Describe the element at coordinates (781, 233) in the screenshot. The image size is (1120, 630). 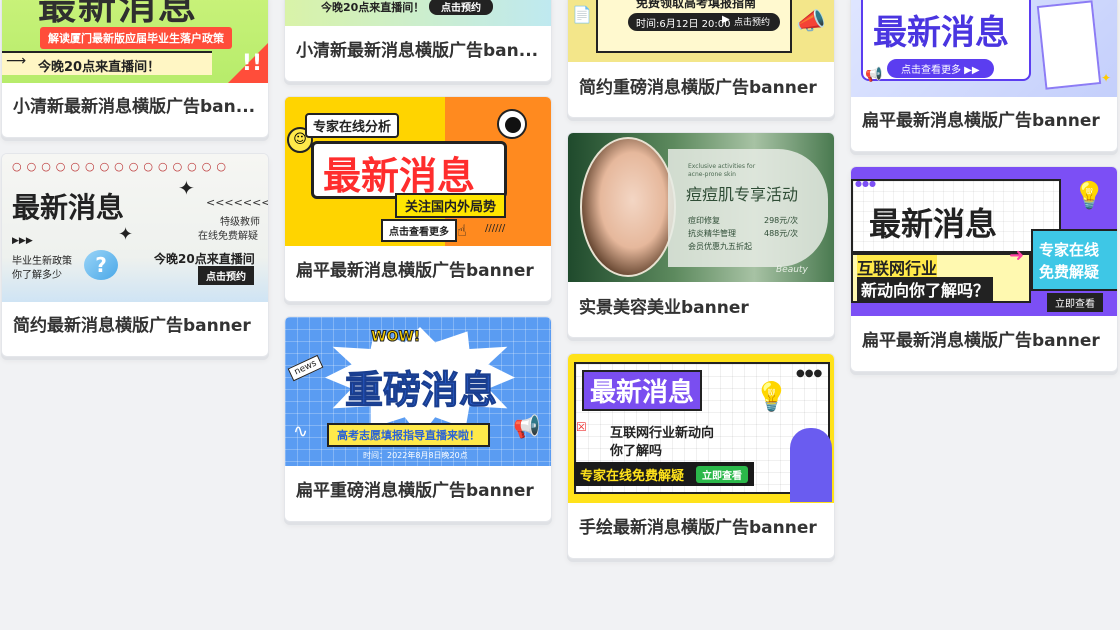
I see `banner-item-price: 488元/次` at that location.